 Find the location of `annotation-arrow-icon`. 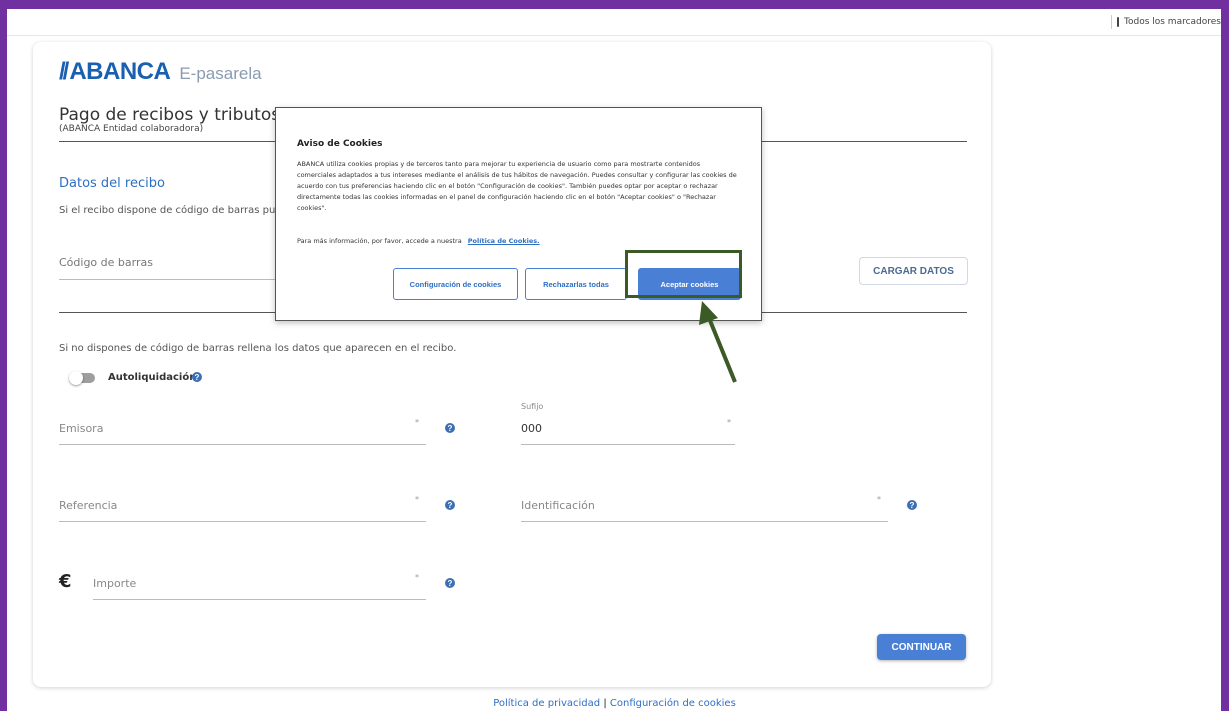

annotation-arrow-icon is located at coordinates (718, 342).